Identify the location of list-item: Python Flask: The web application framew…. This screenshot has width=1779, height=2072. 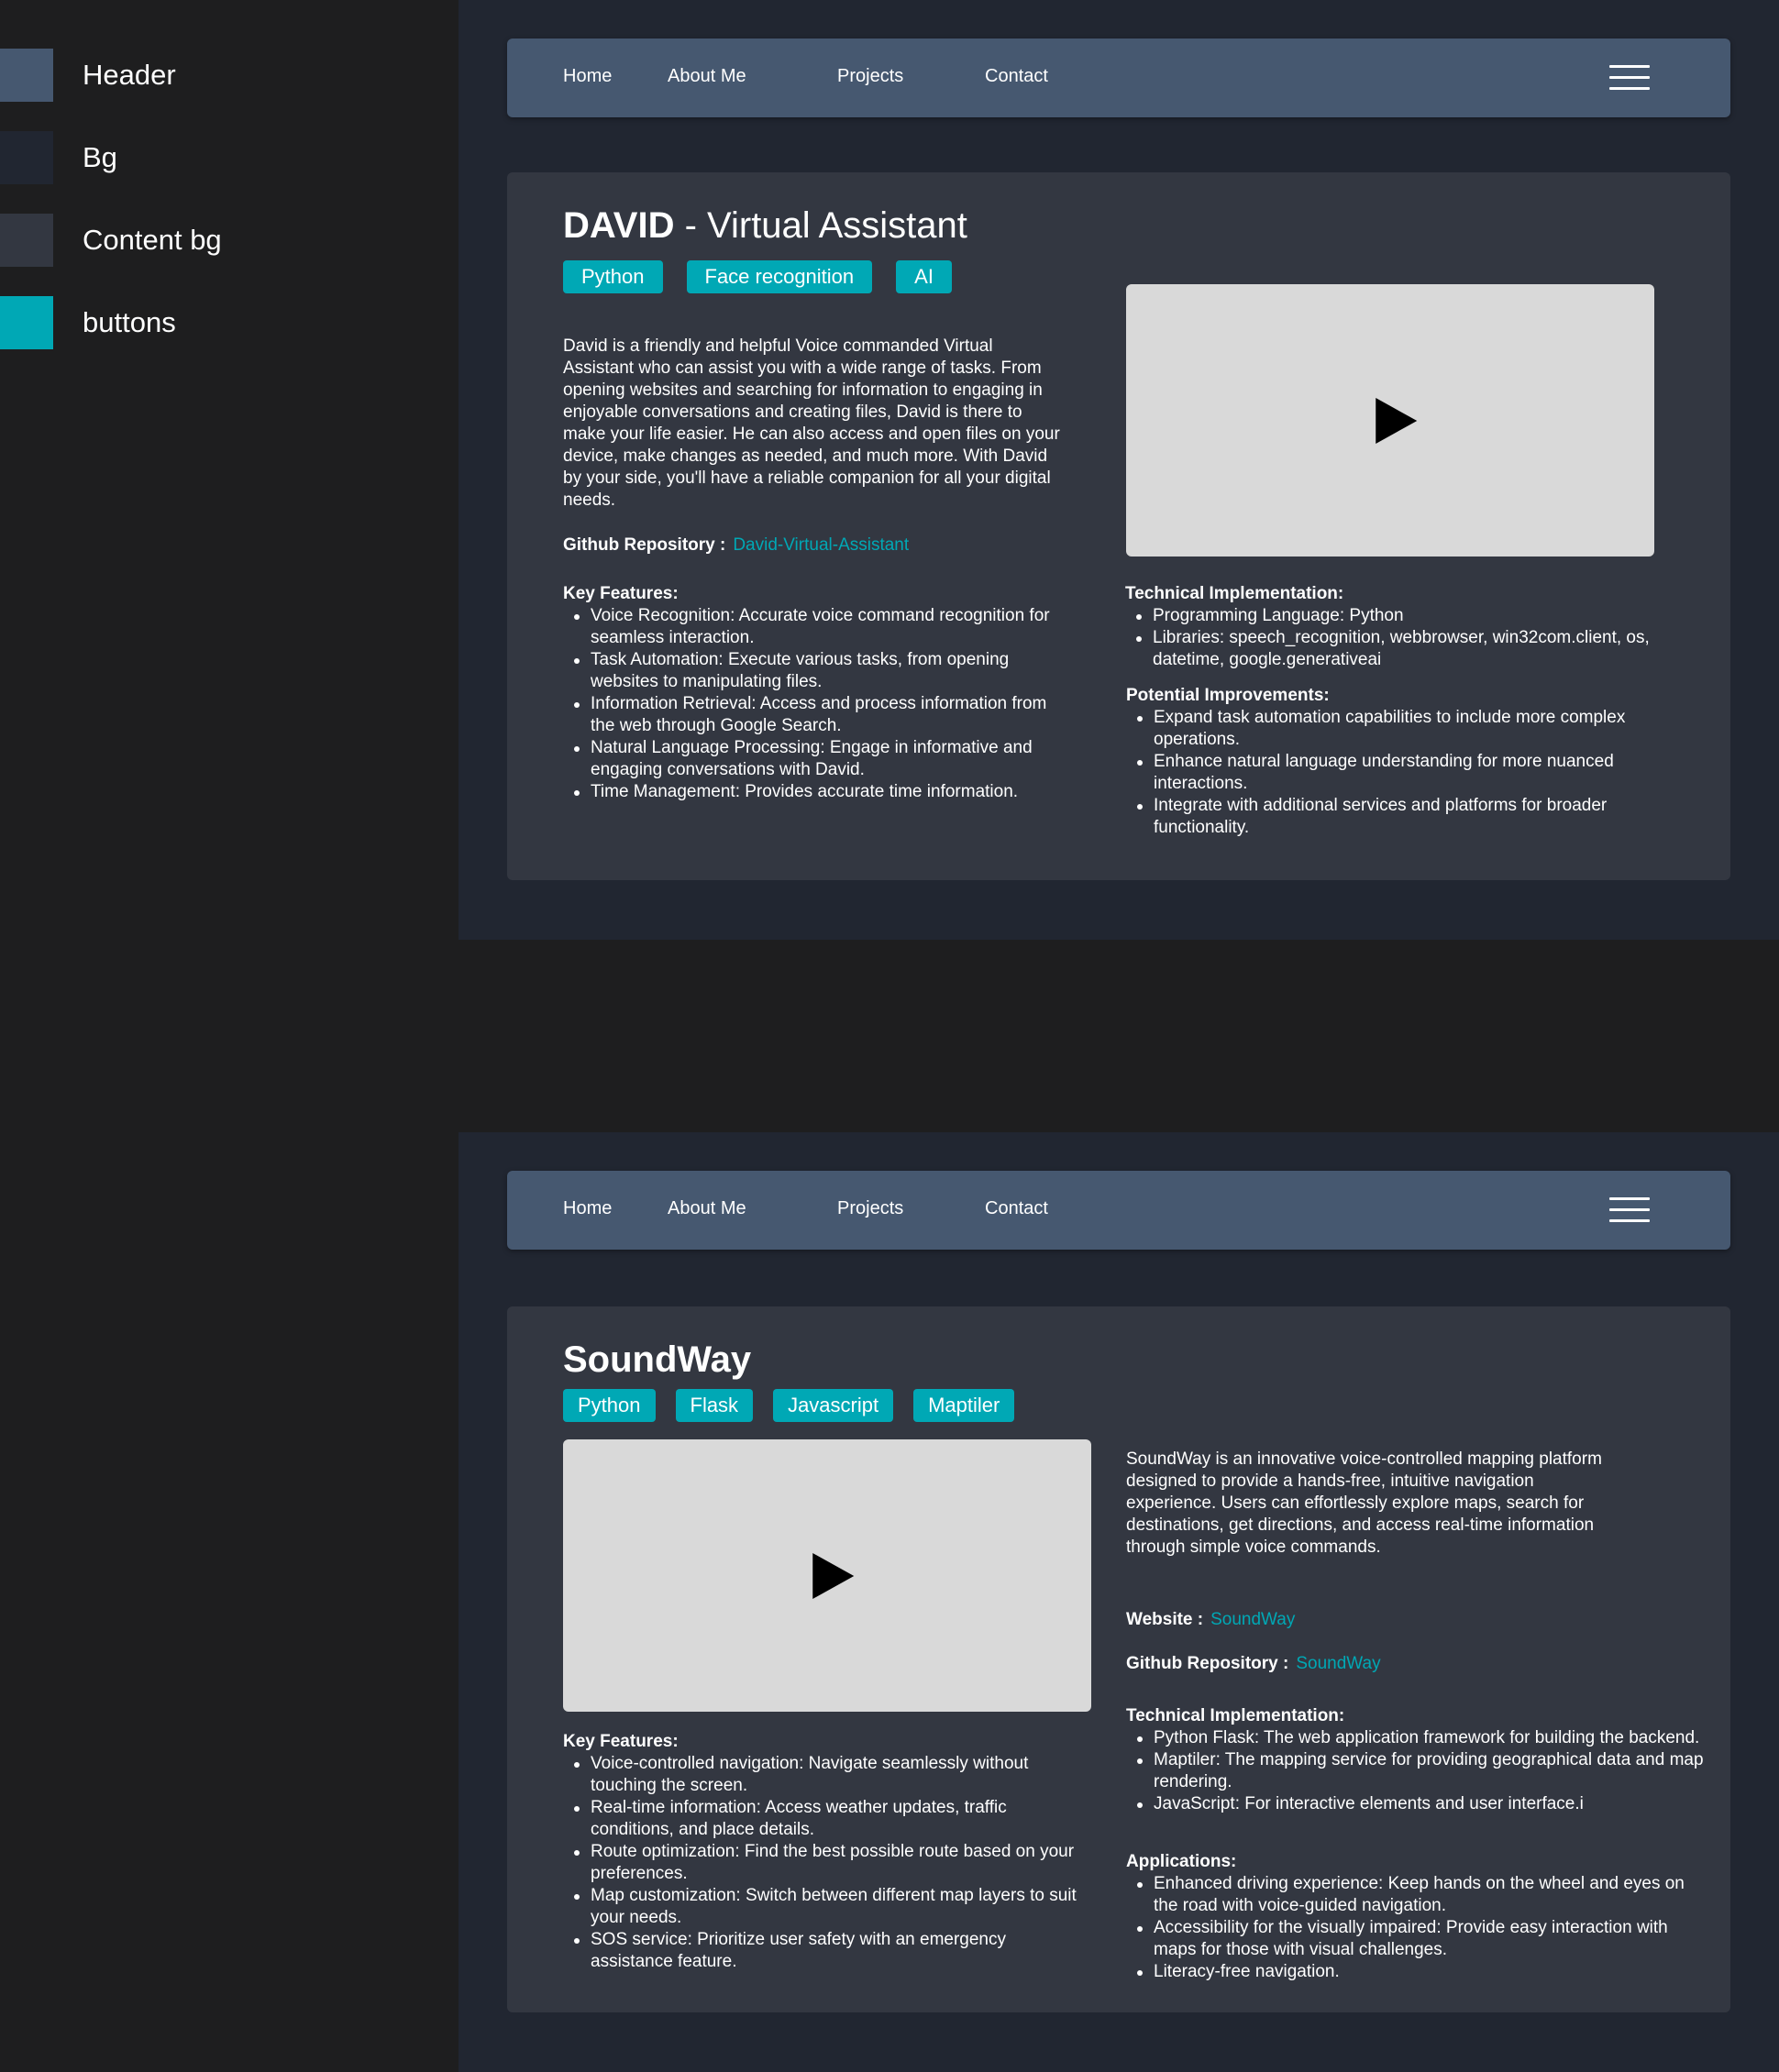
(1415, 1738).